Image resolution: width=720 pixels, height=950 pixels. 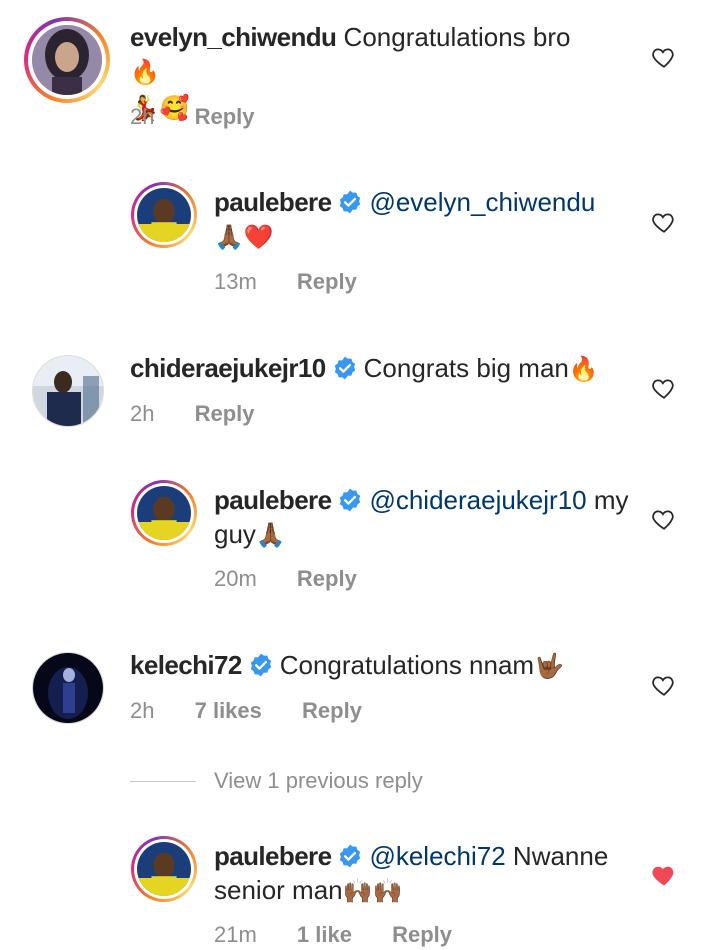 I want to click on comment-emoji: 🤟🏾, so click(x=549, y=666).